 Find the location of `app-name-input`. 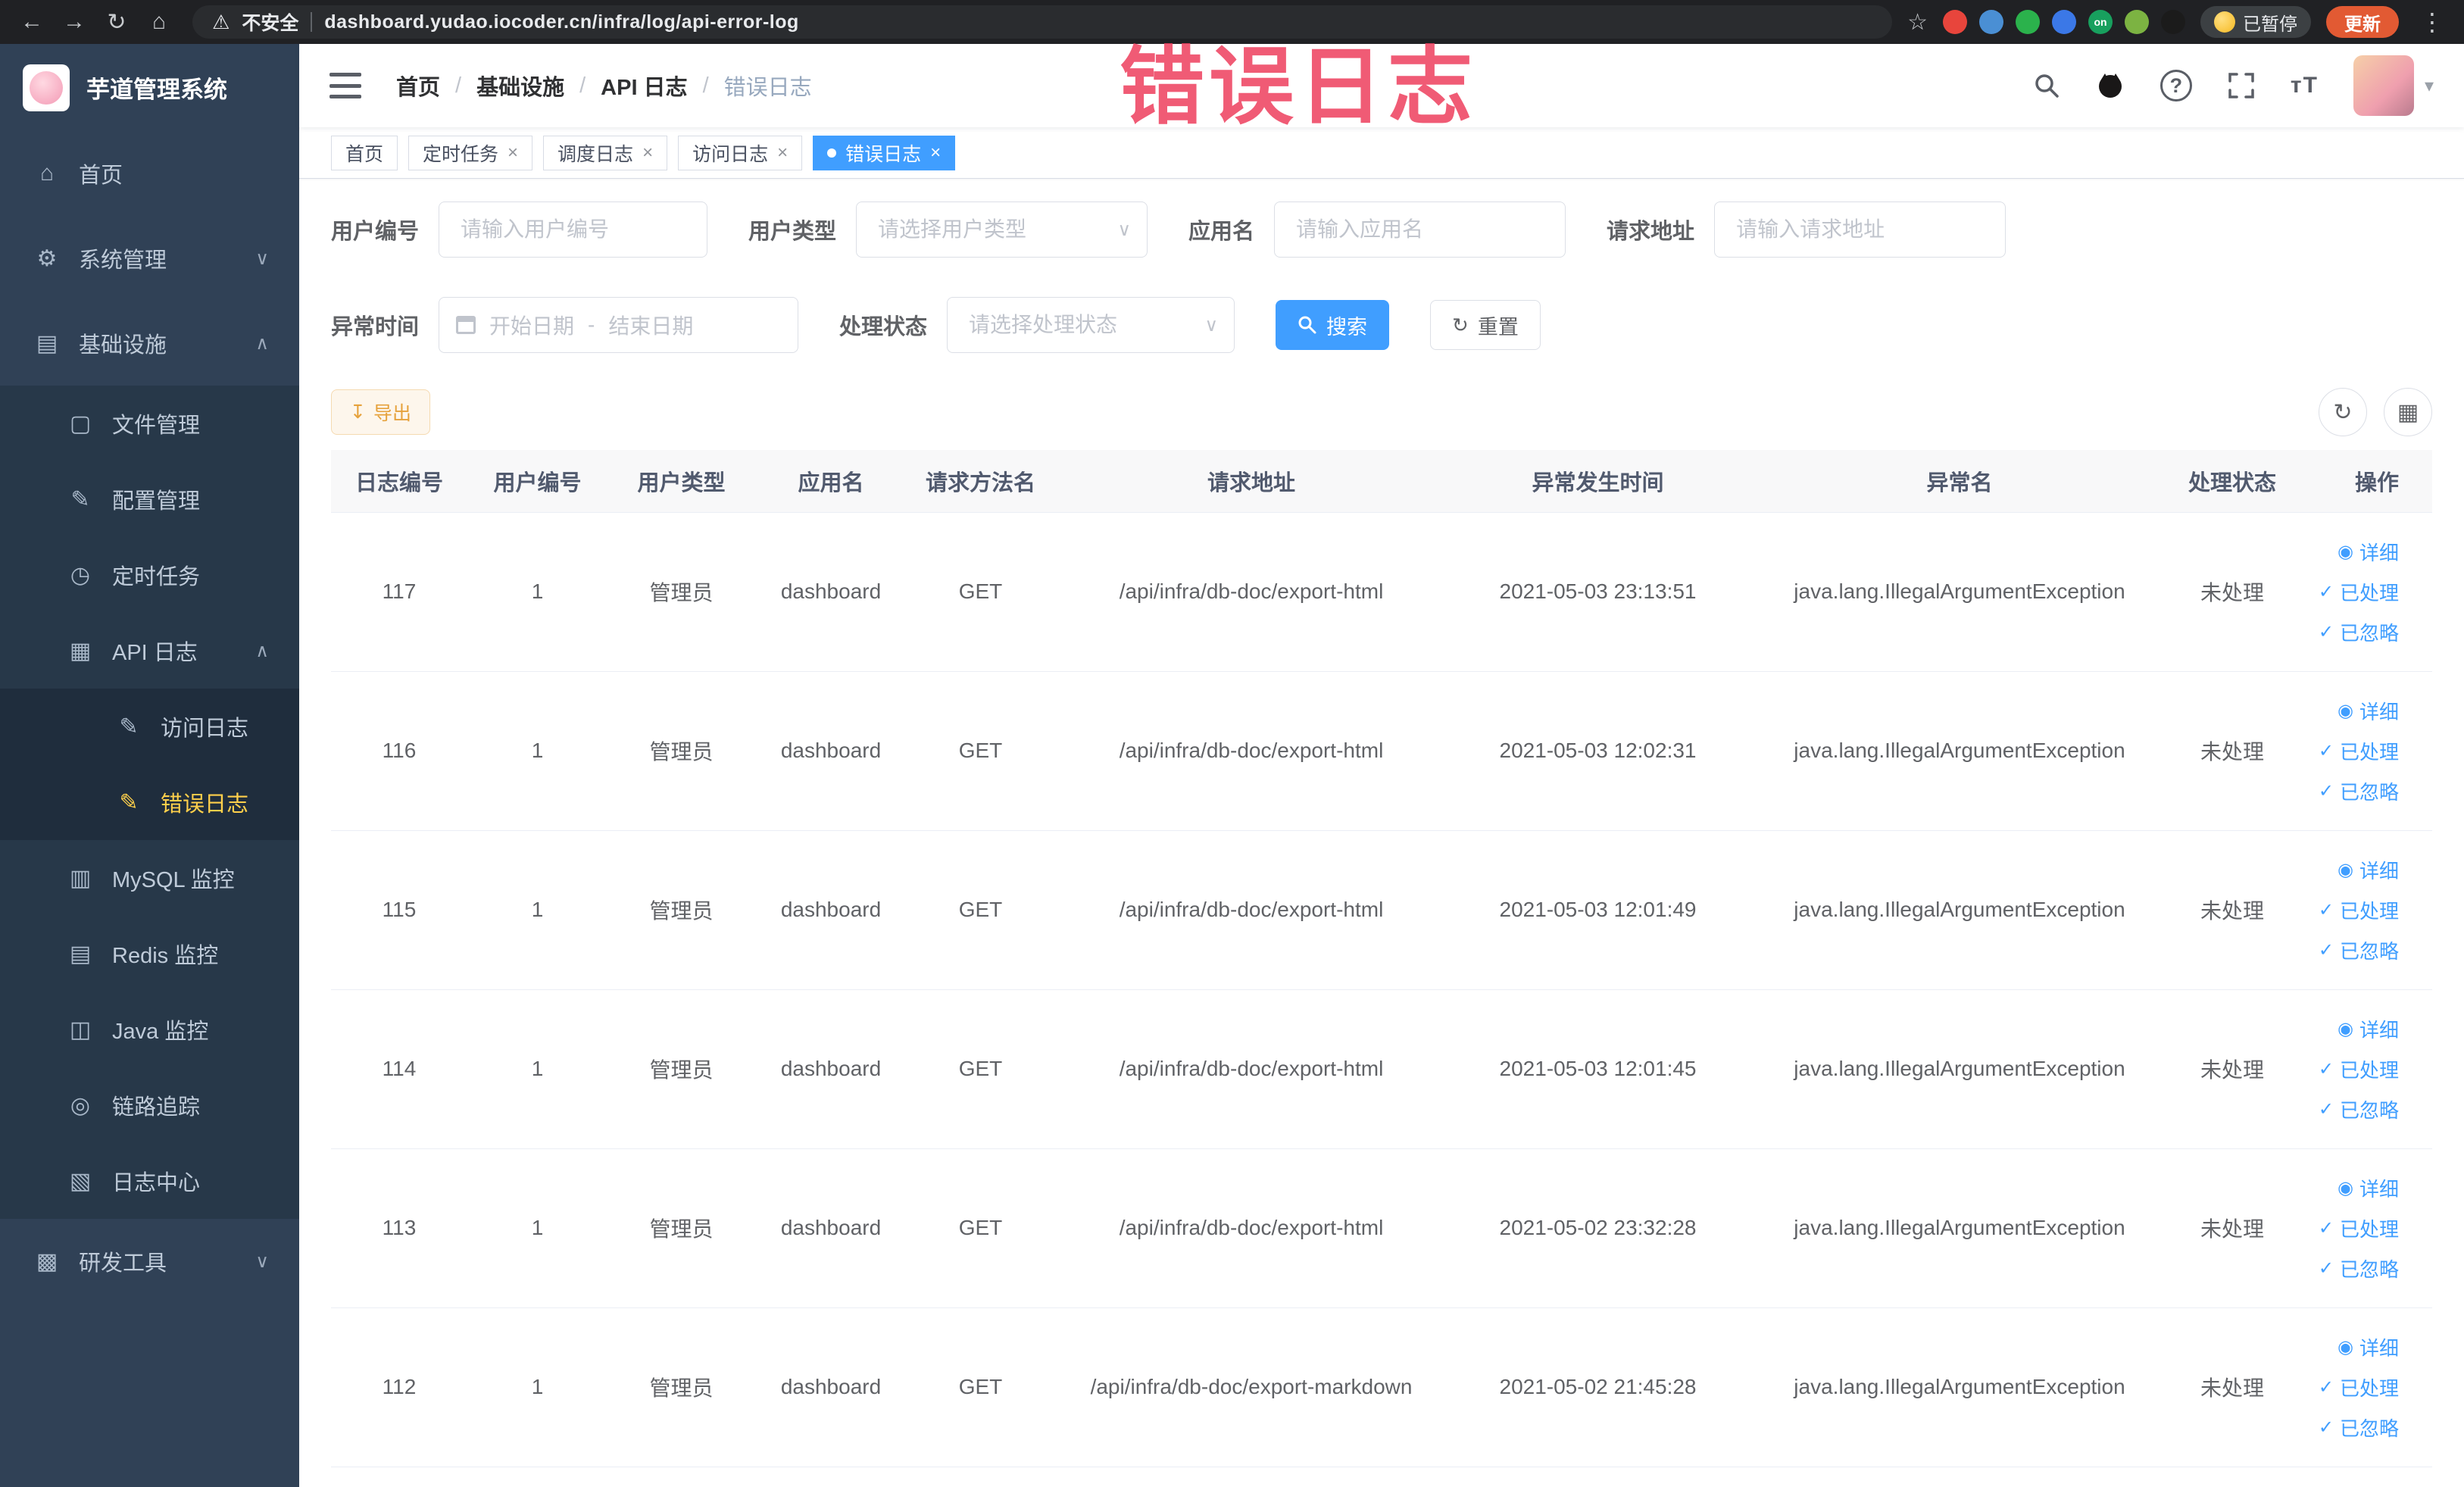

app-name-input is located at coordinates (1420, 229).